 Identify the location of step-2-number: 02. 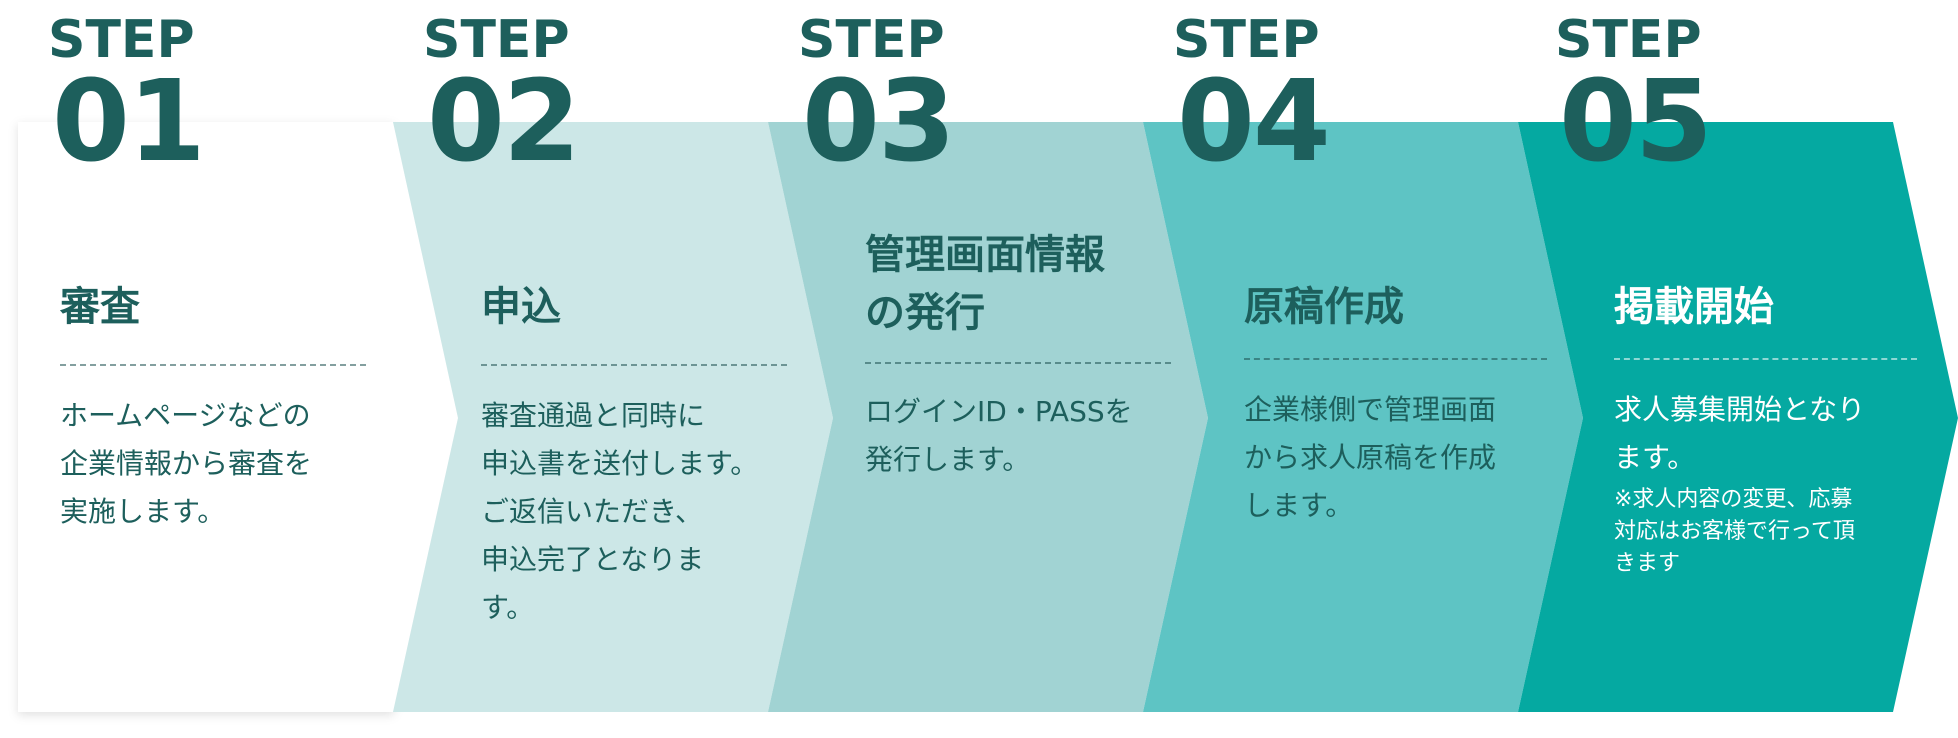
(504, 122).